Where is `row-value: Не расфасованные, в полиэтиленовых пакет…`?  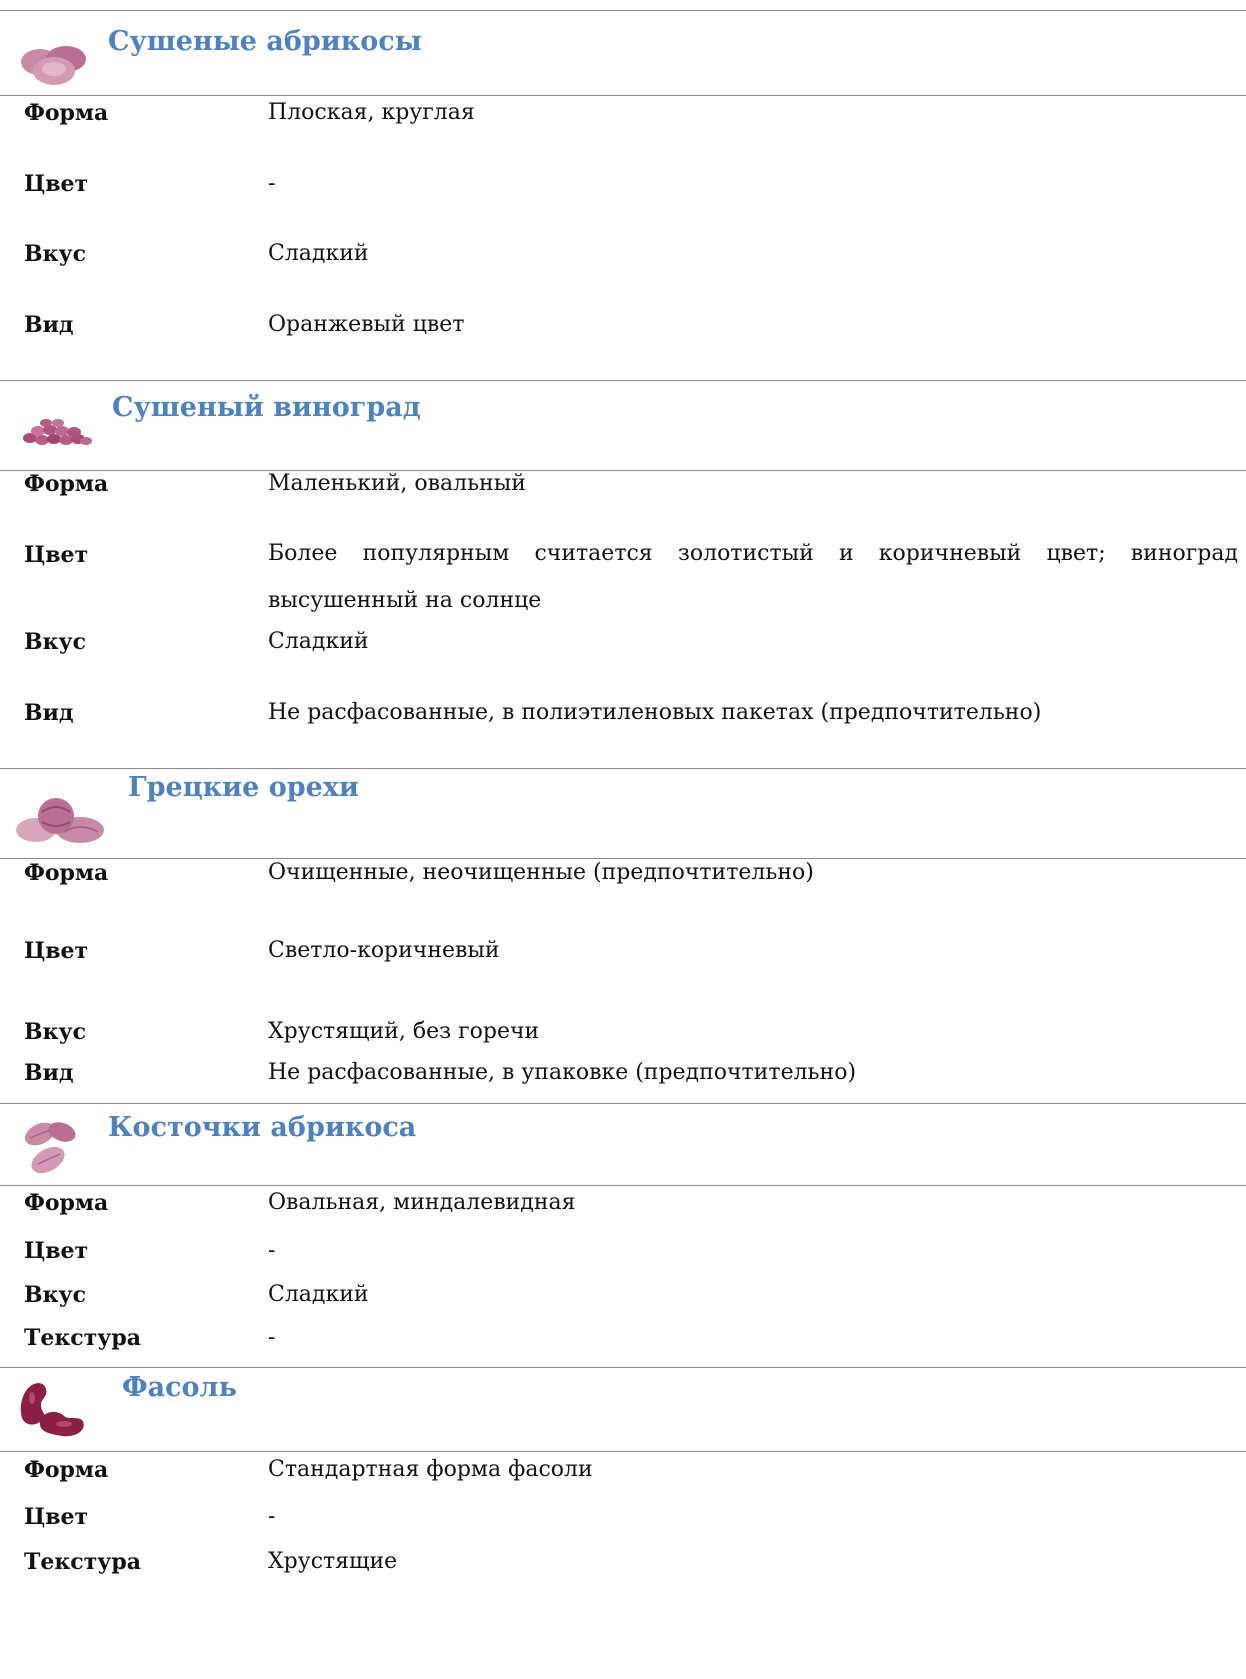 row-value: Не расфасованные, в полиэтиленовых пакет… is located at coordinates (655, 712).